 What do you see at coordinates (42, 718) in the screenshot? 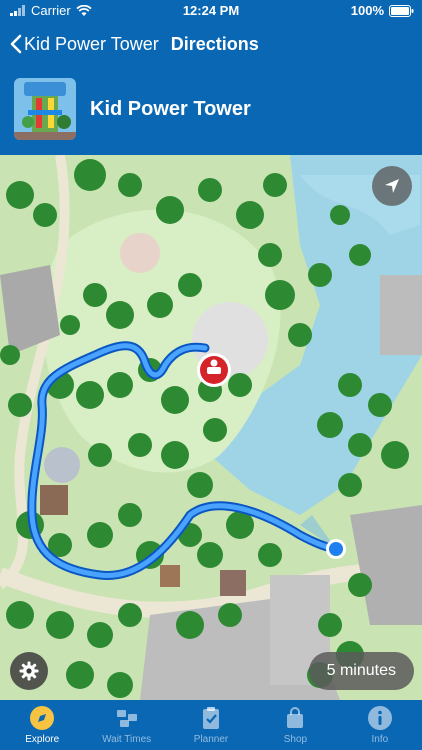
I see `compass-icon` at bounding box center [42, 718].